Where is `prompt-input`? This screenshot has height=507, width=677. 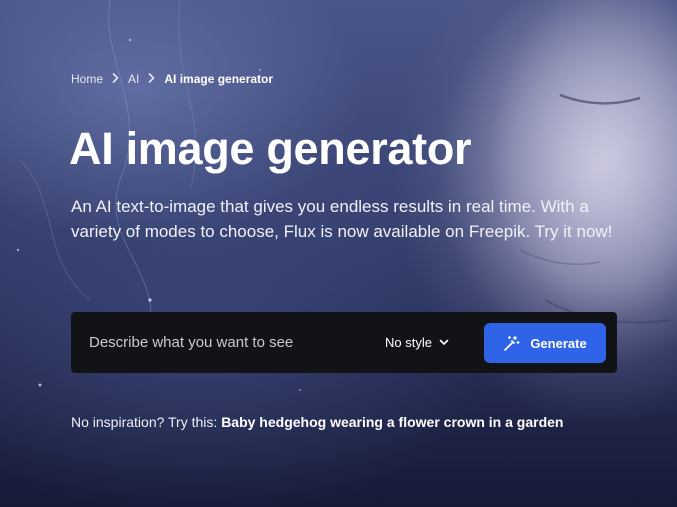 prompt-input is located at coordinates (224, 342).